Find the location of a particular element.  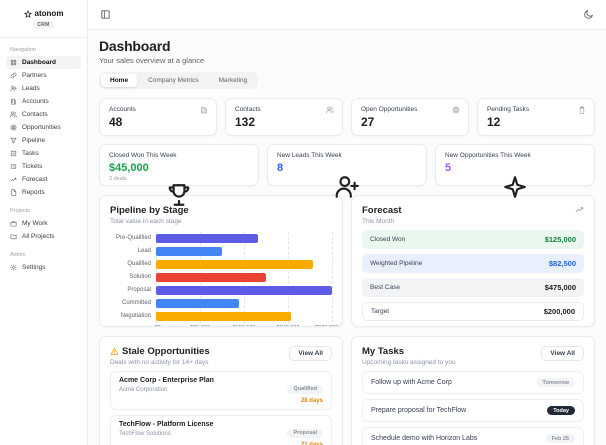

forecast-label: Target is located at coordinates (380, 311).